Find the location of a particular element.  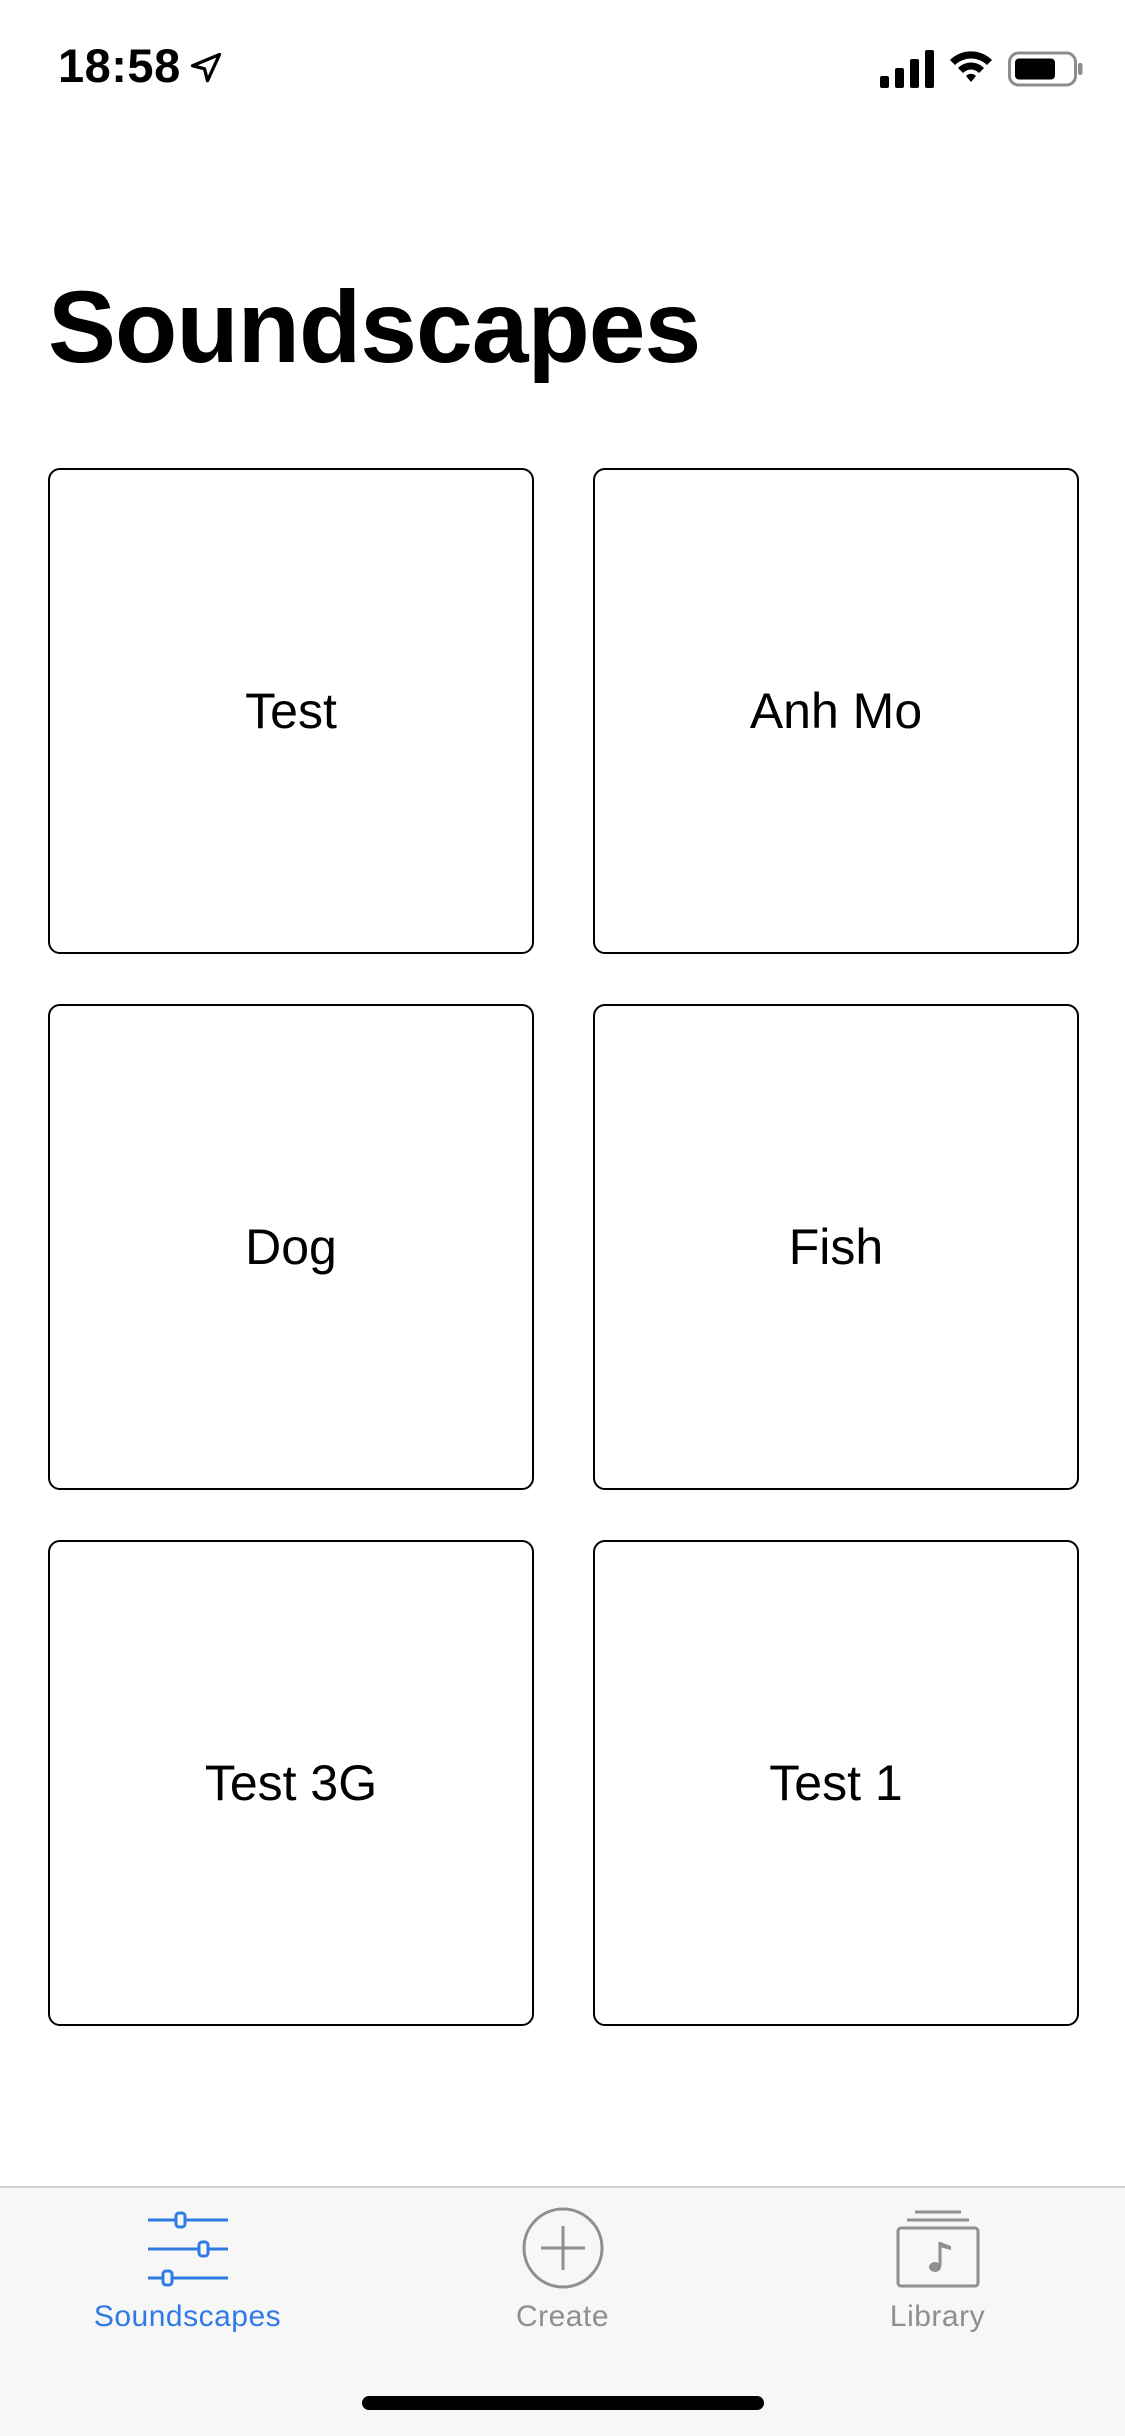

music-library-icon is located at coordinates (937, 2249).